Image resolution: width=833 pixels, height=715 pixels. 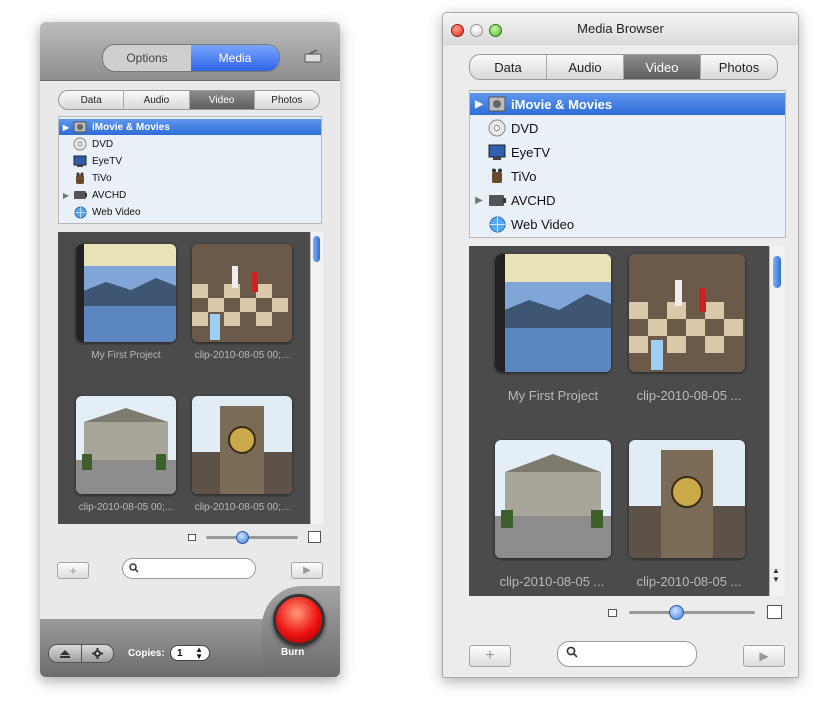 I want to click on tab-media: Media, so click(x=235, y=58).